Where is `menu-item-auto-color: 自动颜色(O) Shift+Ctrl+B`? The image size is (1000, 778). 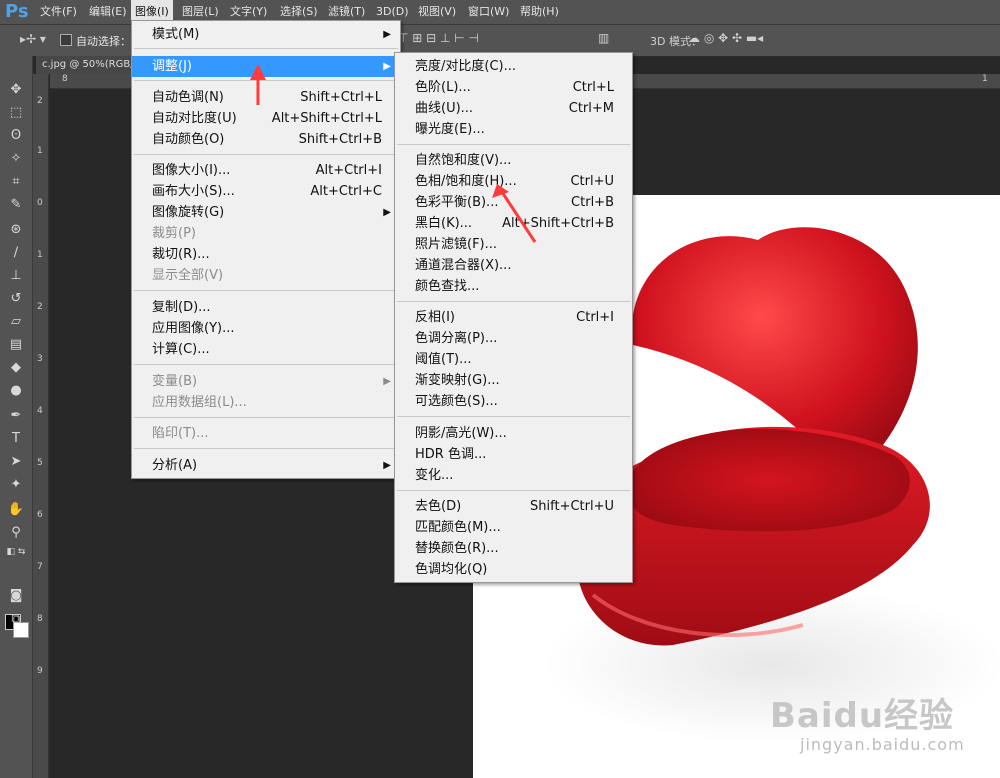
menu-item-auto-color: 自动颜色(O) Shift+Ctrl+B is located at coordinates (266, 139).